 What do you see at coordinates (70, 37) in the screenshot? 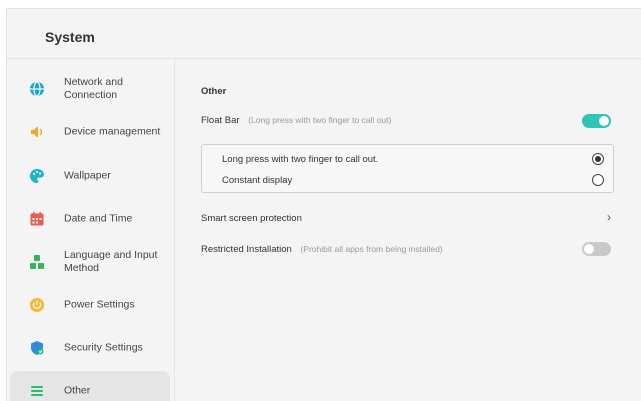
I see `page-title: System` at bounding box center [70, 37].